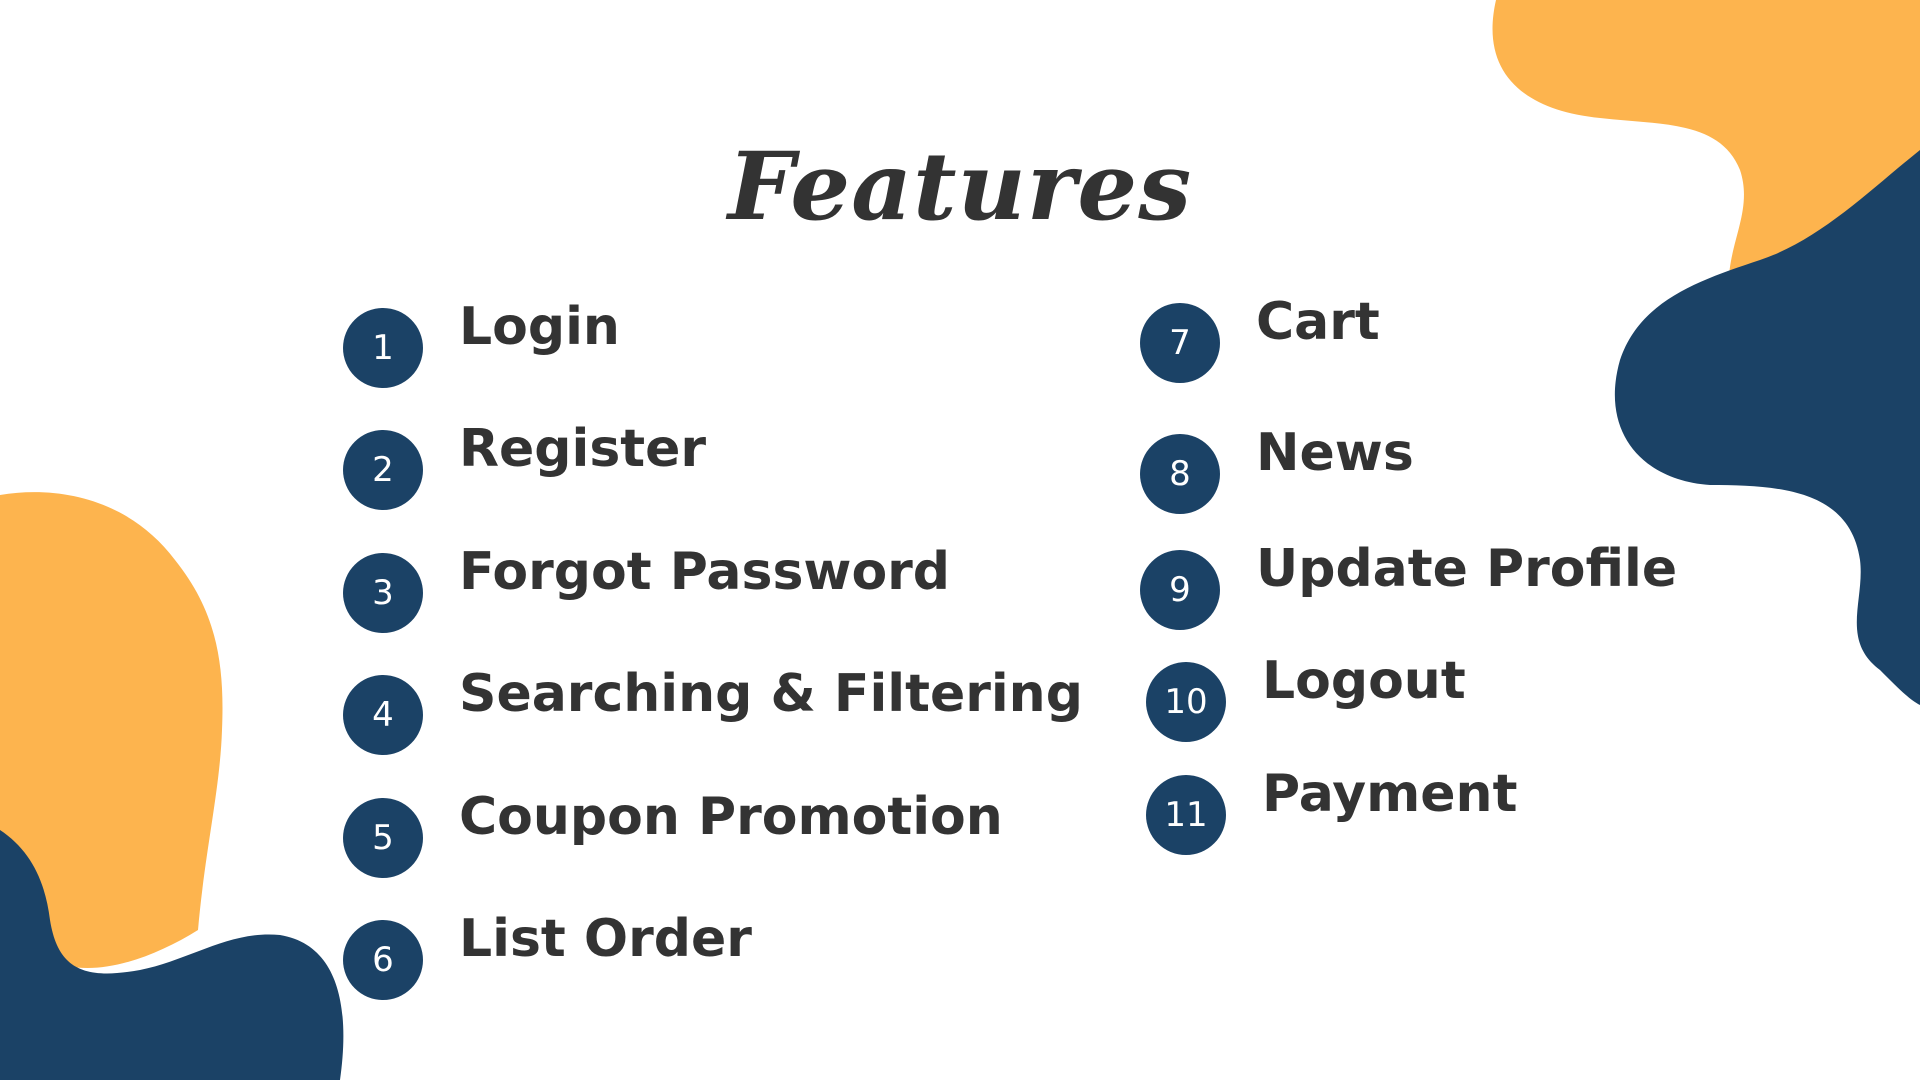 The width and height of the screenshot is (1920, 1080). Describe the element at coordinates (1364, 681) in the screenshot. I see `feature-label: Logout` at that location.